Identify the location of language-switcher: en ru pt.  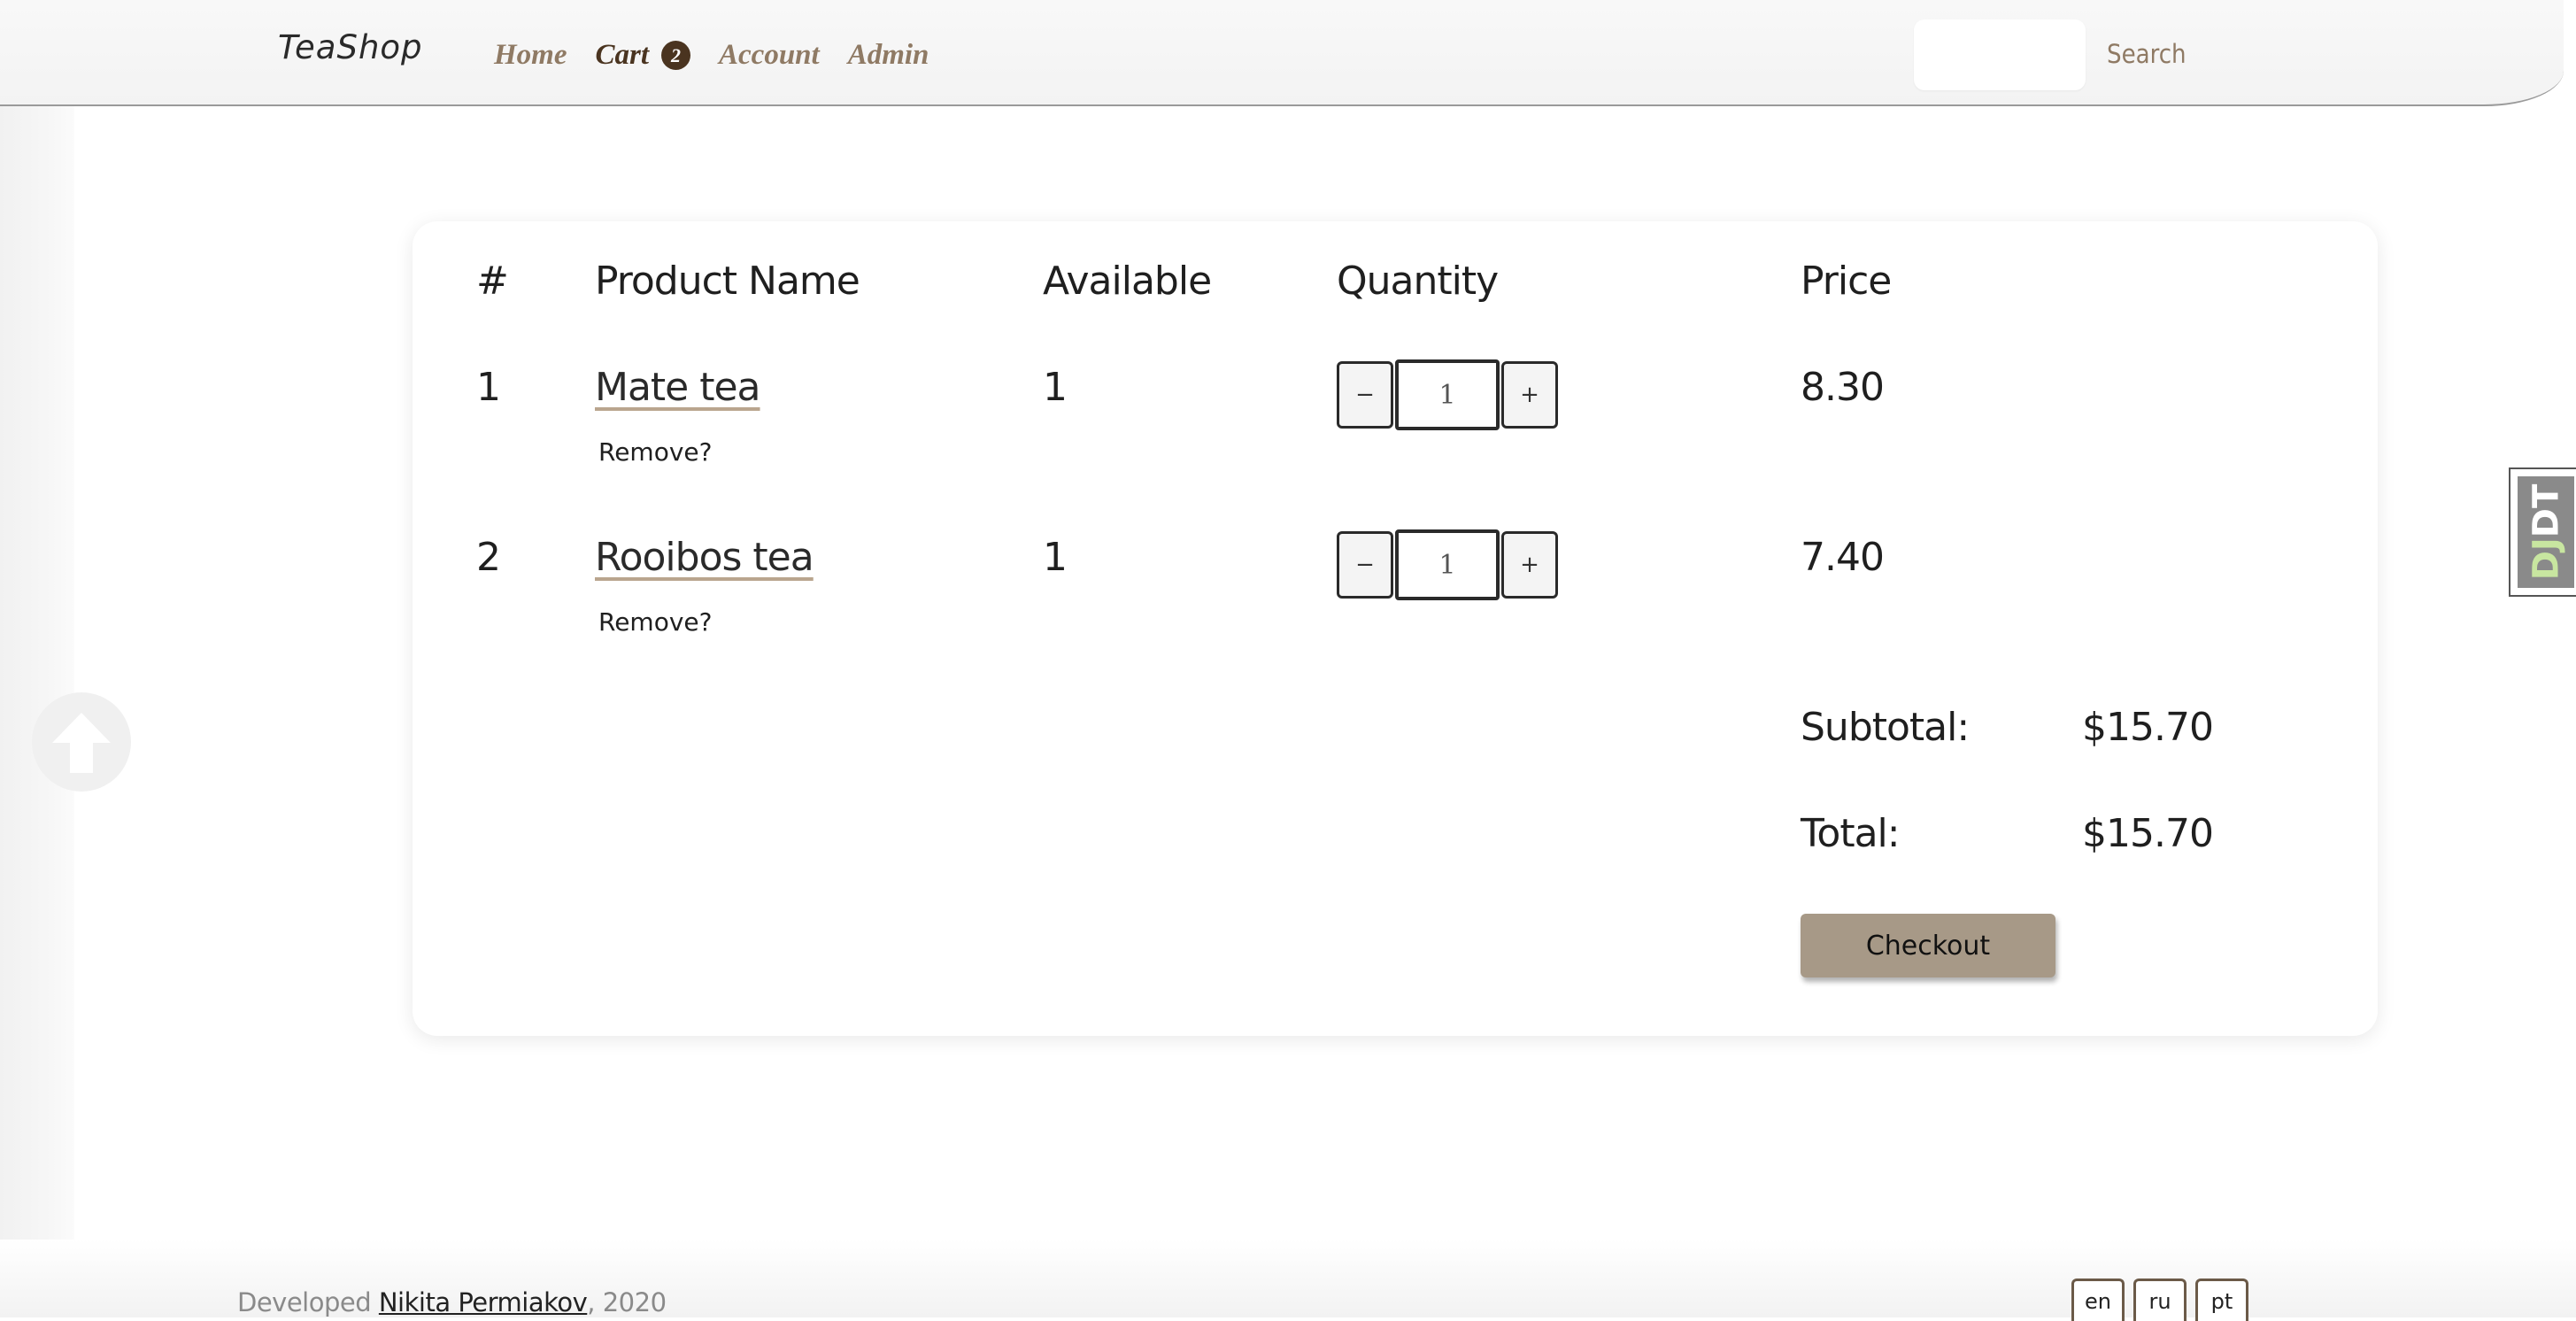
(2164, 1300).